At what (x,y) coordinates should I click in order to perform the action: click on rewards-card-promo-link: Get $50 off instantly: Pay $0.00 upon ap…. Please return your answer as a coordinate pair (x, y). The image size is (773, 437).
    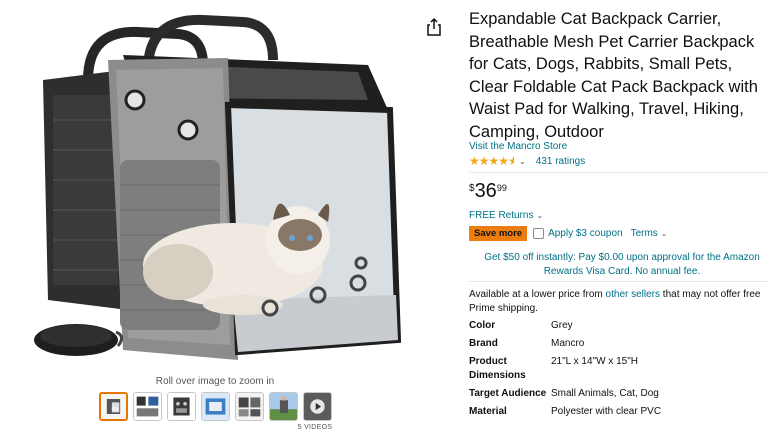
    Looking at the image, I should click on (622, 265).